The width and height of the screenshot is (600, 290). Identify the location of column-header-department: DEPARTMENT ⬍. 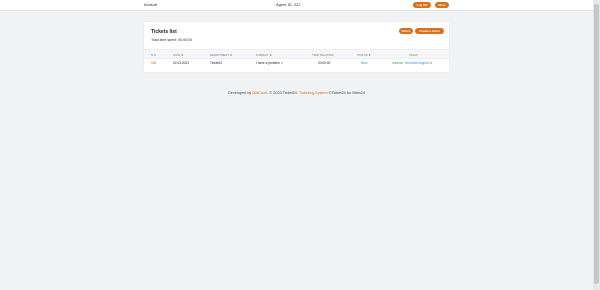
(221, 55).